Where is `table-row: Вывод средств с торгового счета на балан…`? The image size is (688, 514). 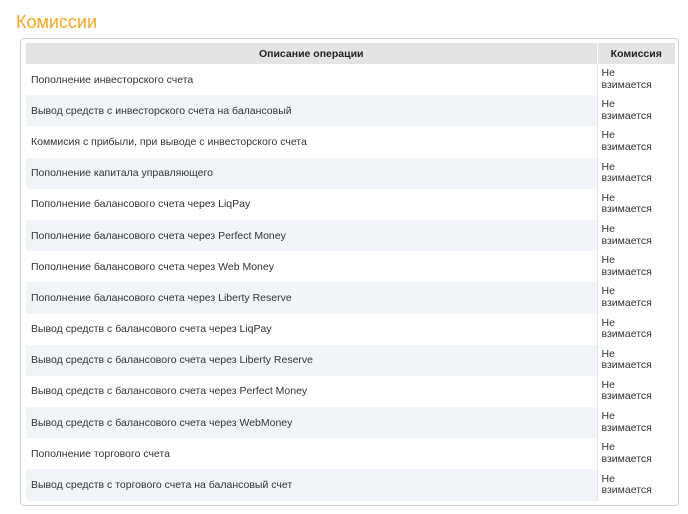
table-row: Вывод средств с торгового счета на балан… is located at coordinates (350, 485).